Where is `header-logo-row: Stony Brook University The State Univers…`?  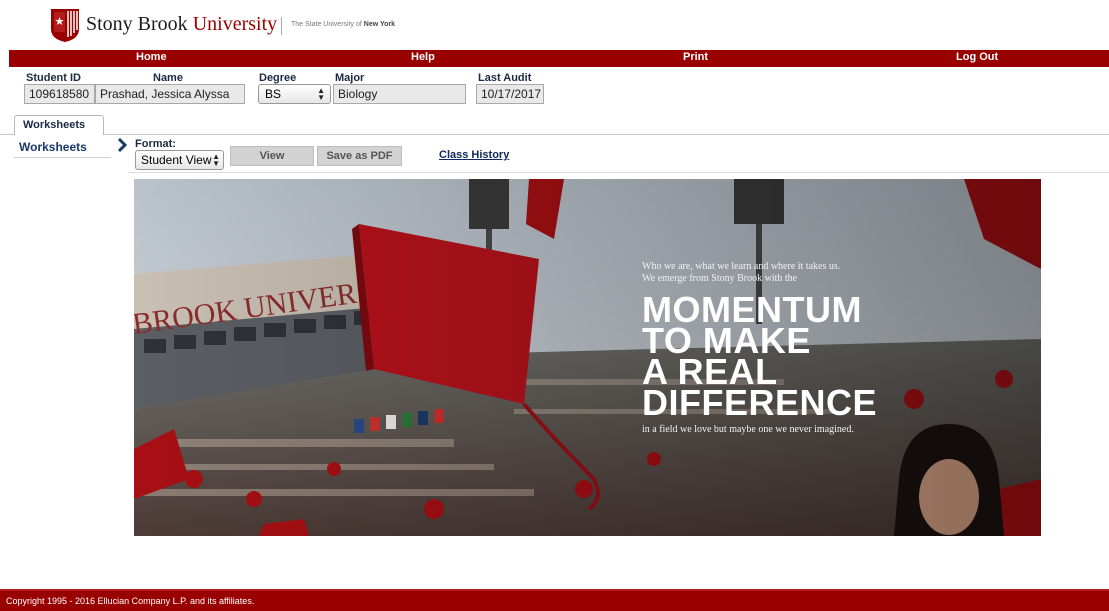
header-logo-row: Stony Brook University The State Univers… is located at coordinates (554, 23).